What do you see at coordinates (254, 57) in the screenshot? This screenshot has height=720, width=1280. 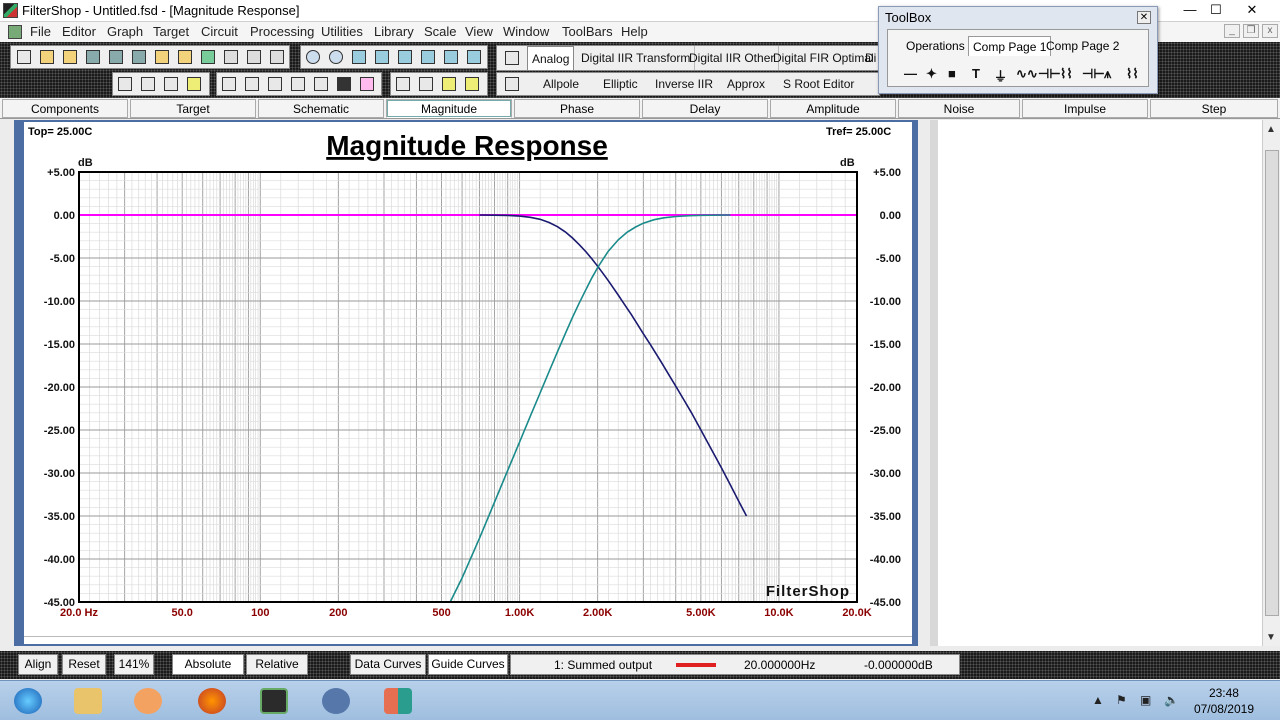 I see `print-icon` at bounding box center [254, 57].